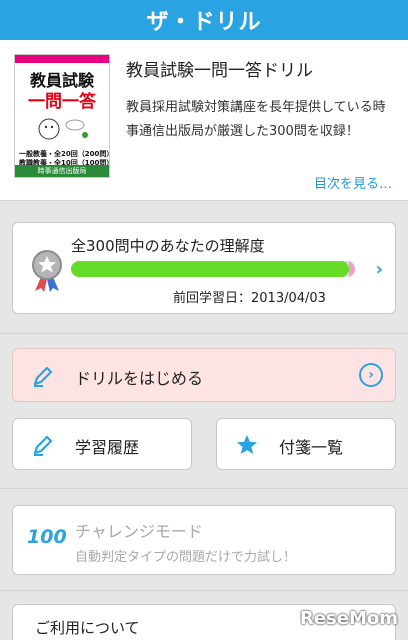 The image size is (408, 640). What do you see at coordinates (62, 171) in the screenshot?
I see `cover-publisher: 時事通信出版局` at bounding box center [62, 171].